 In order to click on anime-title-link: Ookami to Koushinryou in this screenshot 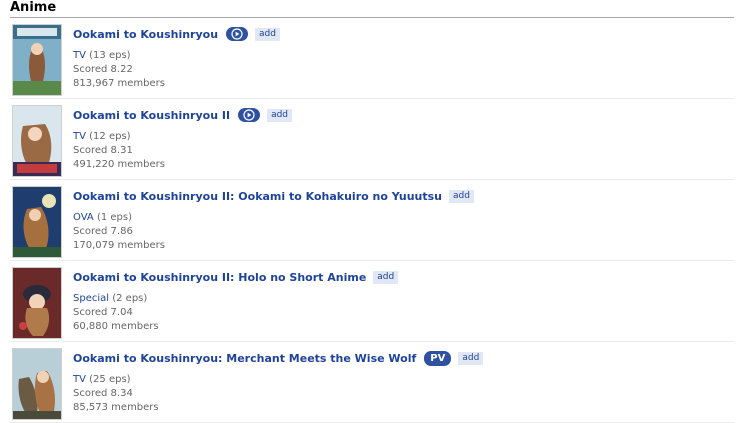, I will do `click(145, 34)`.